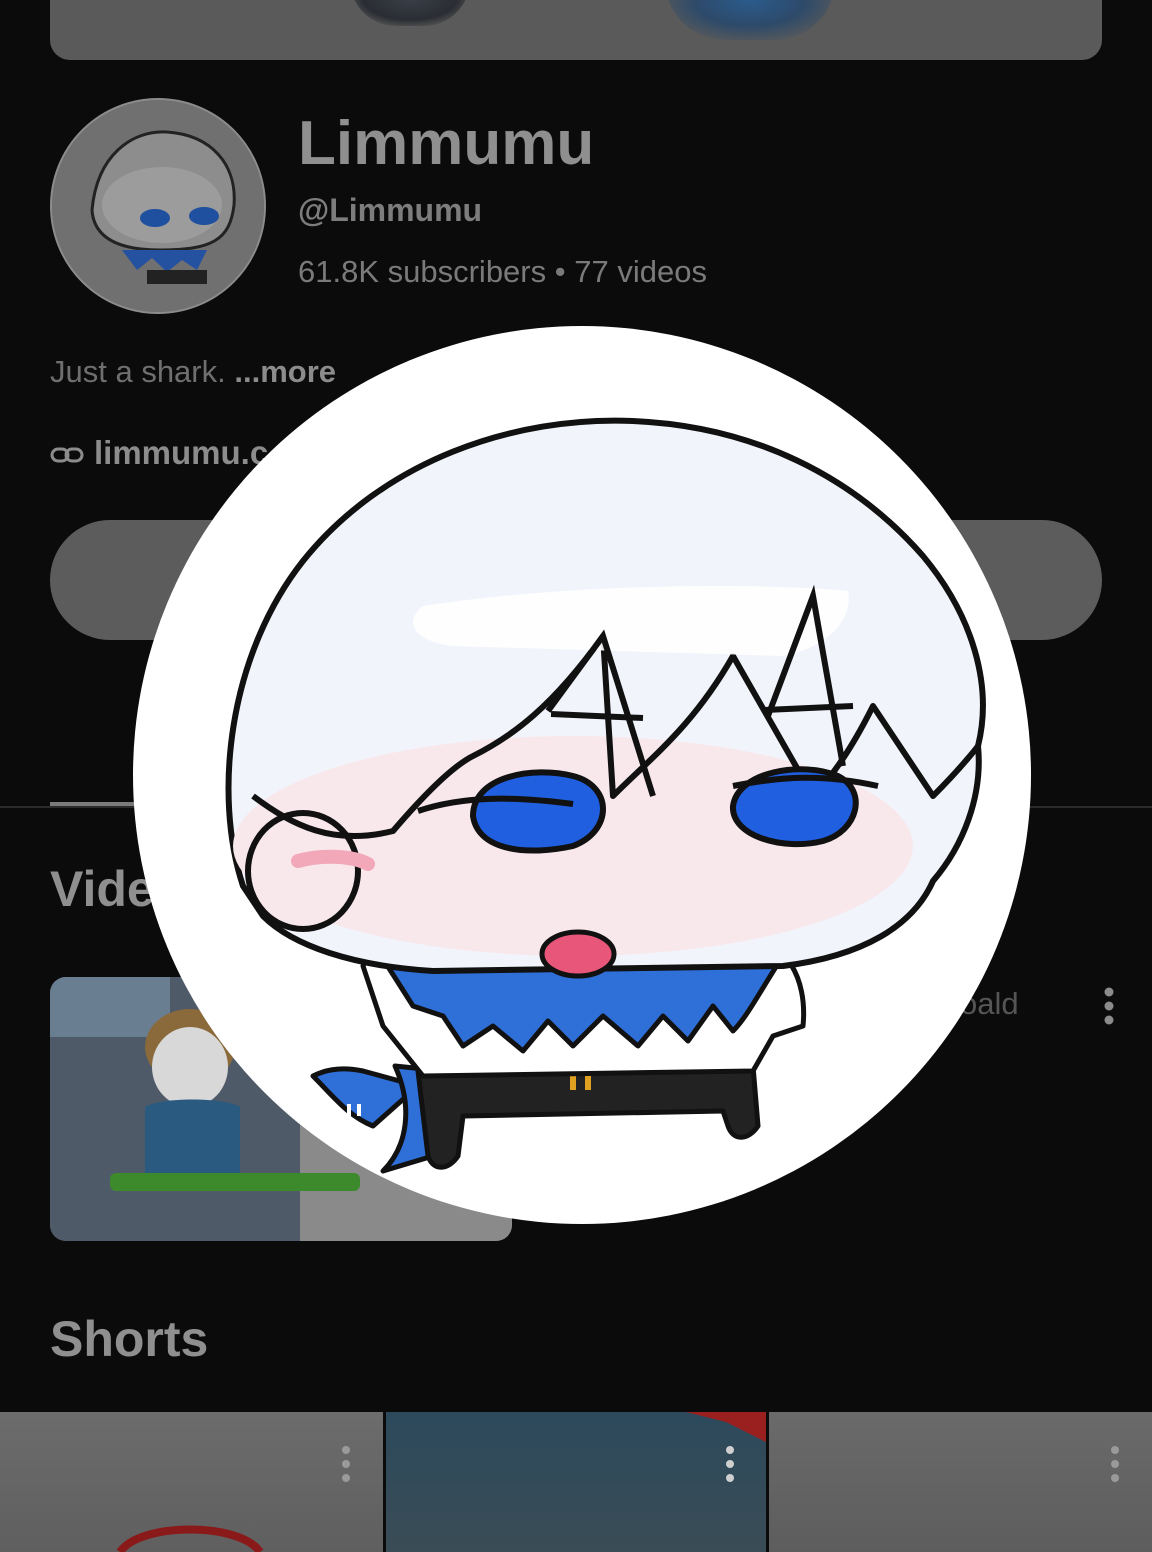  I want to click on video-count: 77 videos, so click(640, 271).